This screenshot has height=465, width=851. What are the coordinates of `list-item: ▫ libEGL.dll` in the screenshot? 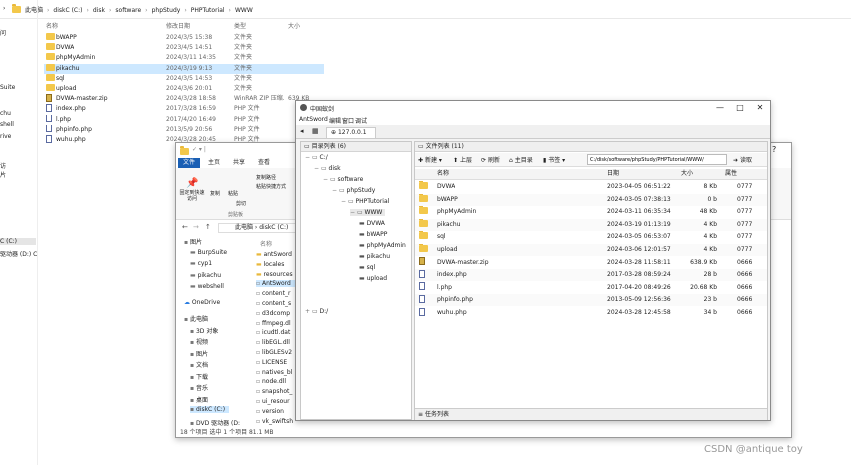 It's located at (277, 342).